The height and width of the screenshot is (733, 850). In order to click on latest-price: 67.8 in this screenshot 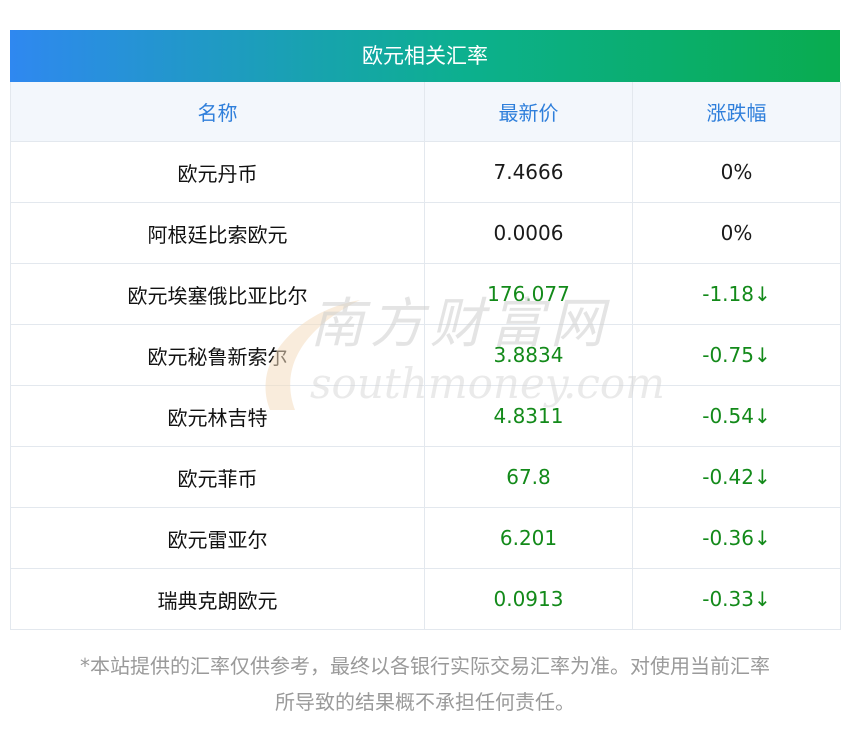, I will do `click(528, 477)`.